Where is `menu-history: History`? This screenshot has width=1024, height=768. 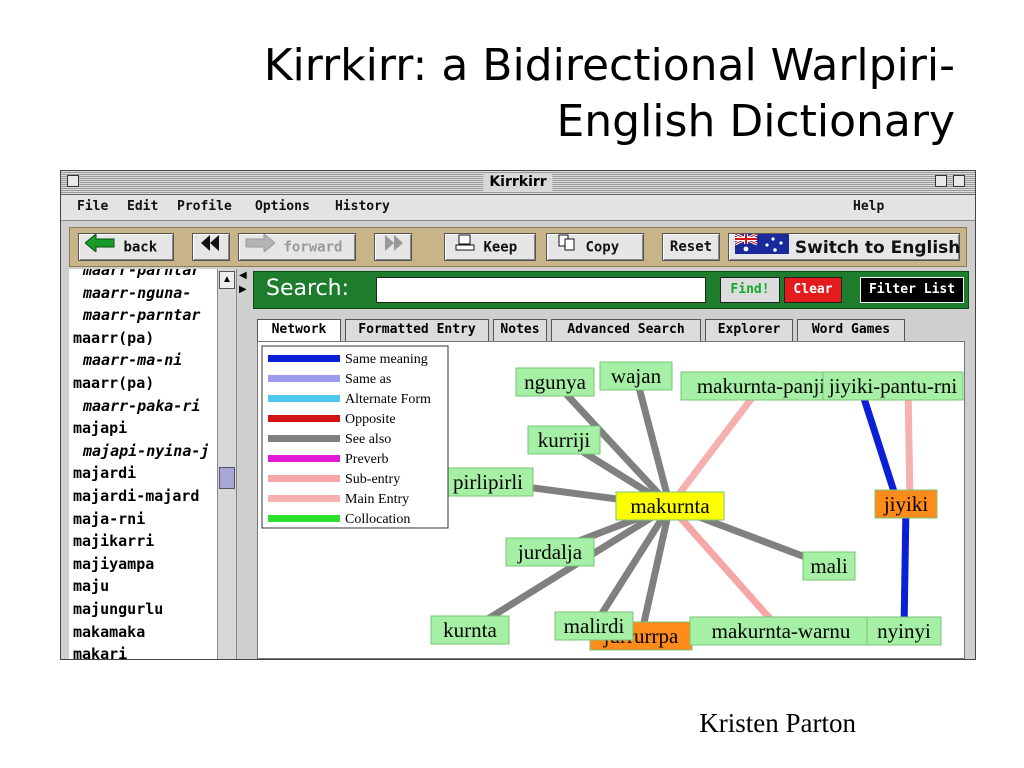
menu-history: History is located at coordinates (362, 206).